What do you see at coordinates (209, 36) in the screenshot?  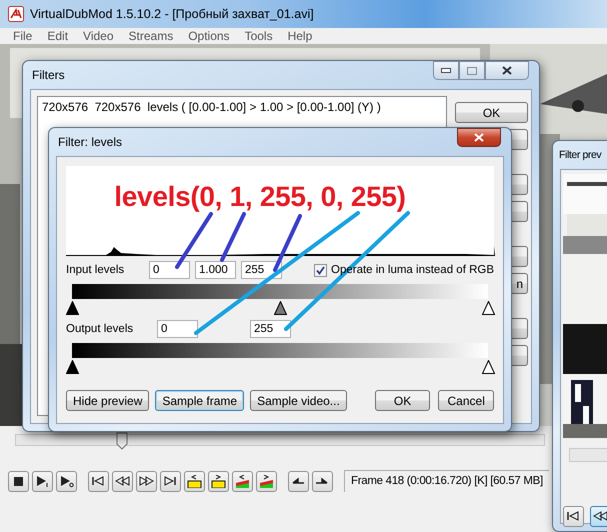 I see `menu-item: Options` at bounding box center [209, 36].